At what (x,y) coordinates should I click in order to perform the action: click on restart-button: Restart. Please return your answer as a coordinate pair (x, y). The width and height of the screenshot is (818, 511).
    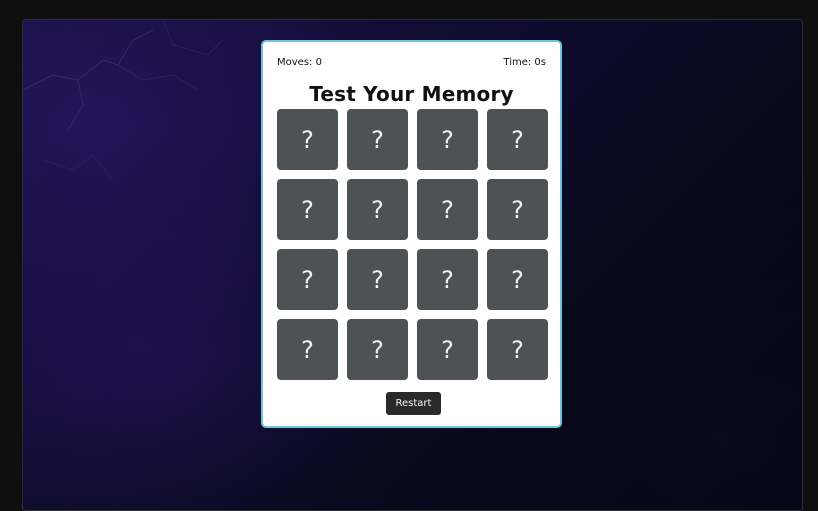
    Looking at the image, I should click on (413, 403).